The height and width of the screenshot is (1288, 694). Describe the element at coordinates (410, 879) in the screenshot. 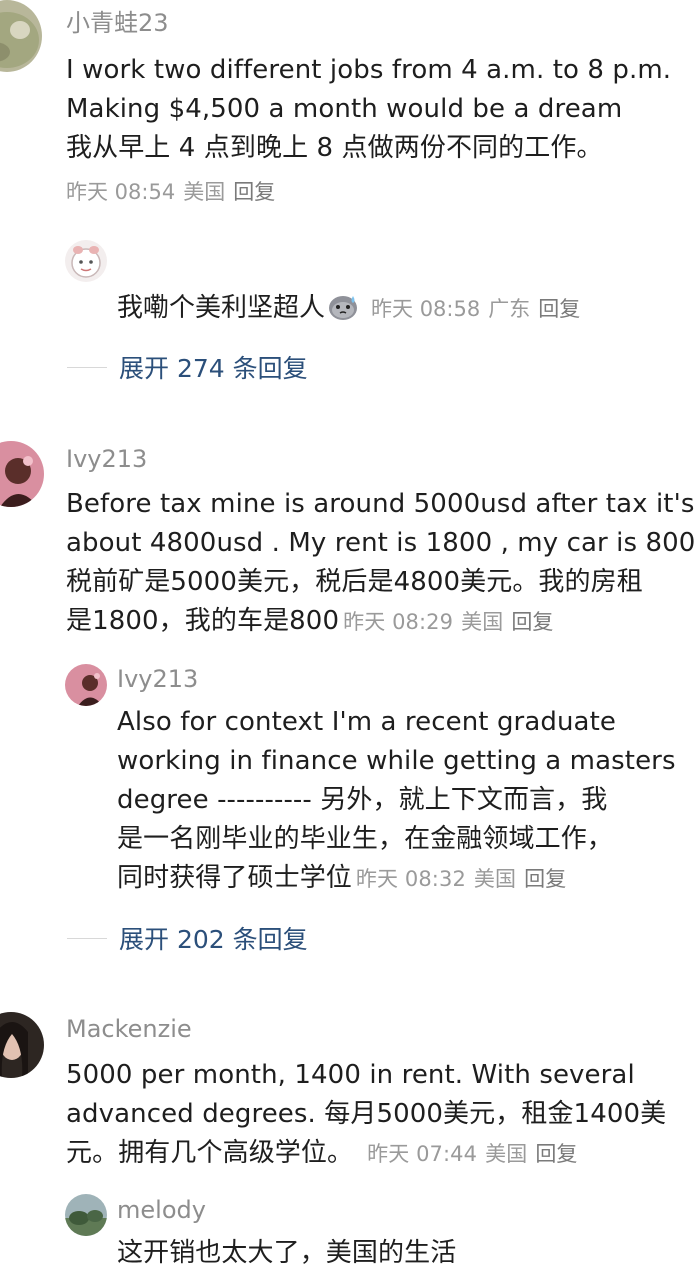

I see `reply-time: 昨天 08:32` at that location.